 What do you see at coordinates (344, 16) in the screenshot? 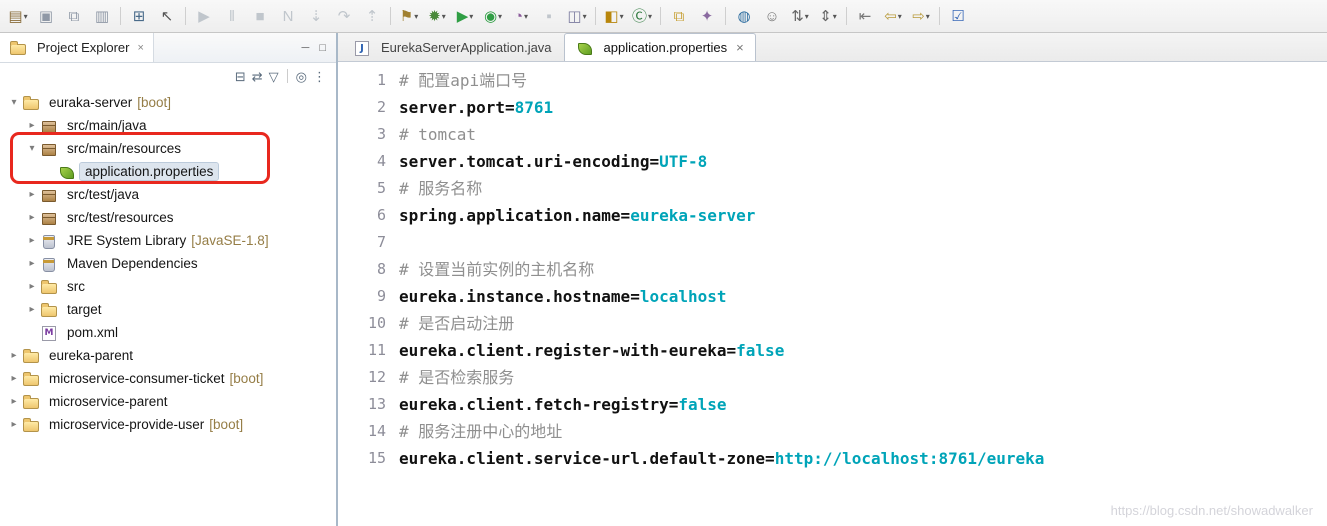
I see `step-over-icon: ↷` at bounding box center [344, 16].